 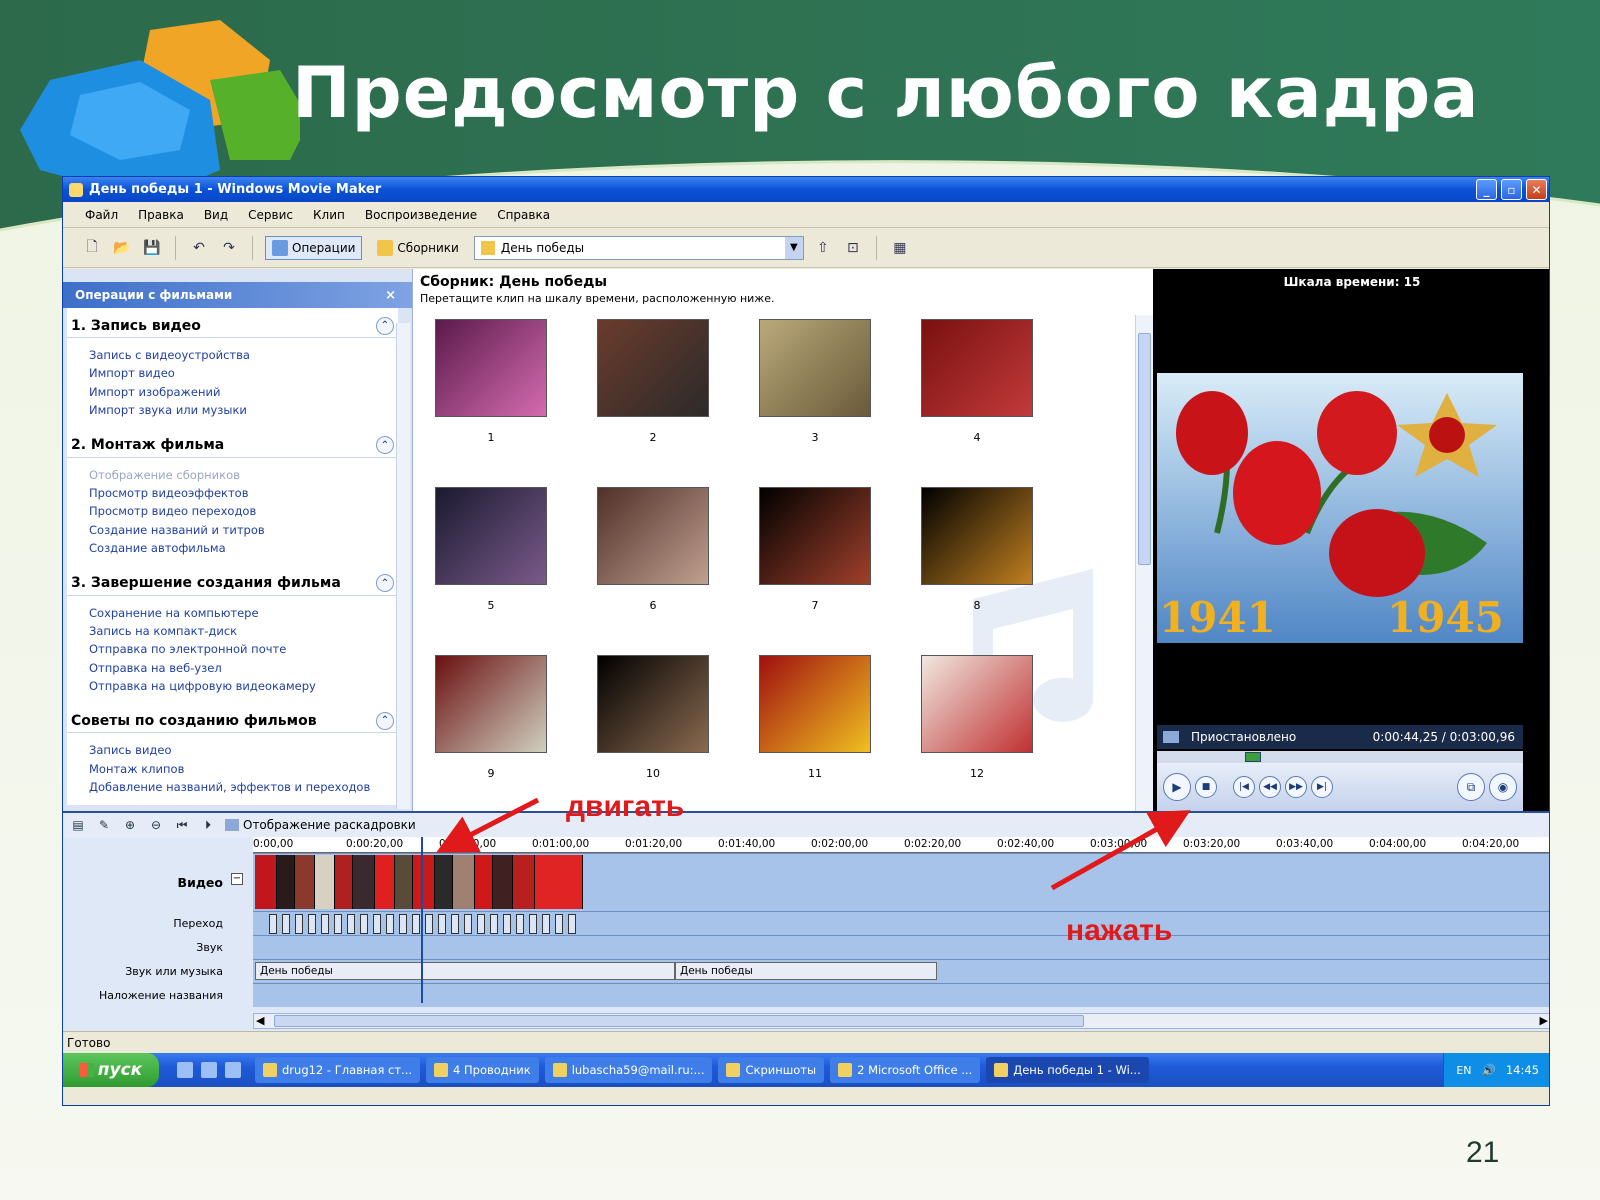 I want to click on operations-button: Операции, so click(x=314, y=247).